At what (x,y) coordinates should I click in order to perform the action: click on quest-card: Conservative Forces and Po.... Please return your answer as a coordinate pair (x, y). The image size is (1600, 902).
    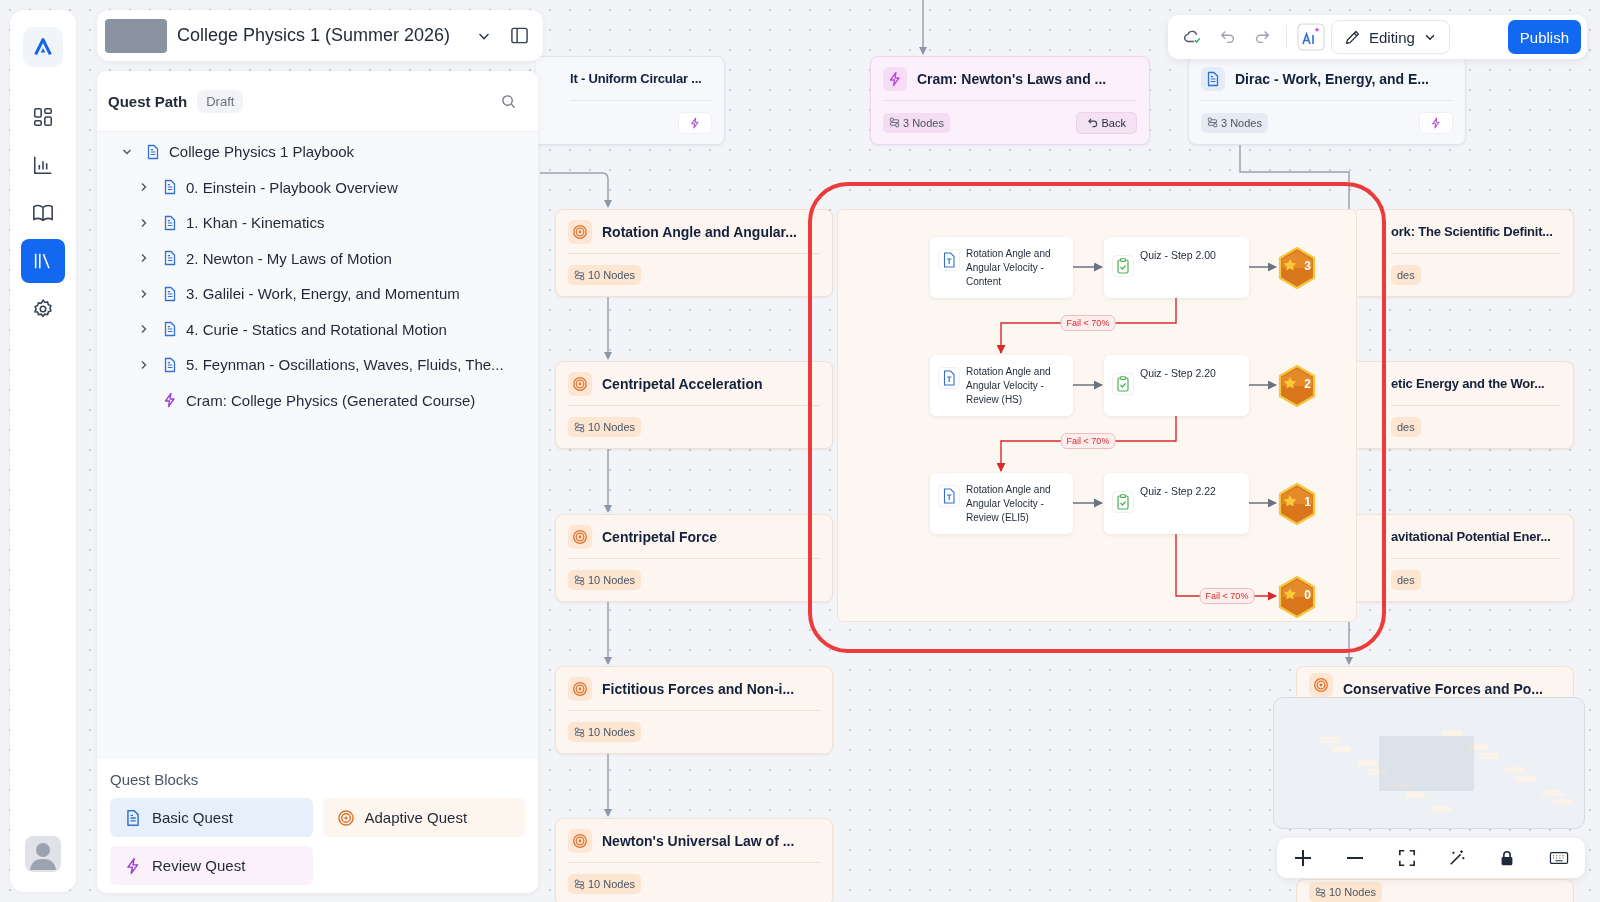
    Looking at the image, I should click on (1435, 681).